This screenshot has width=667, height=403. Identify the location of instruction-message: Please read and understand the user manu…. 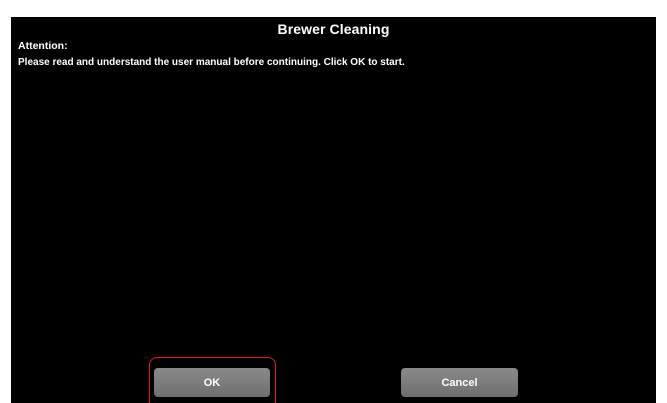
(211, 62).